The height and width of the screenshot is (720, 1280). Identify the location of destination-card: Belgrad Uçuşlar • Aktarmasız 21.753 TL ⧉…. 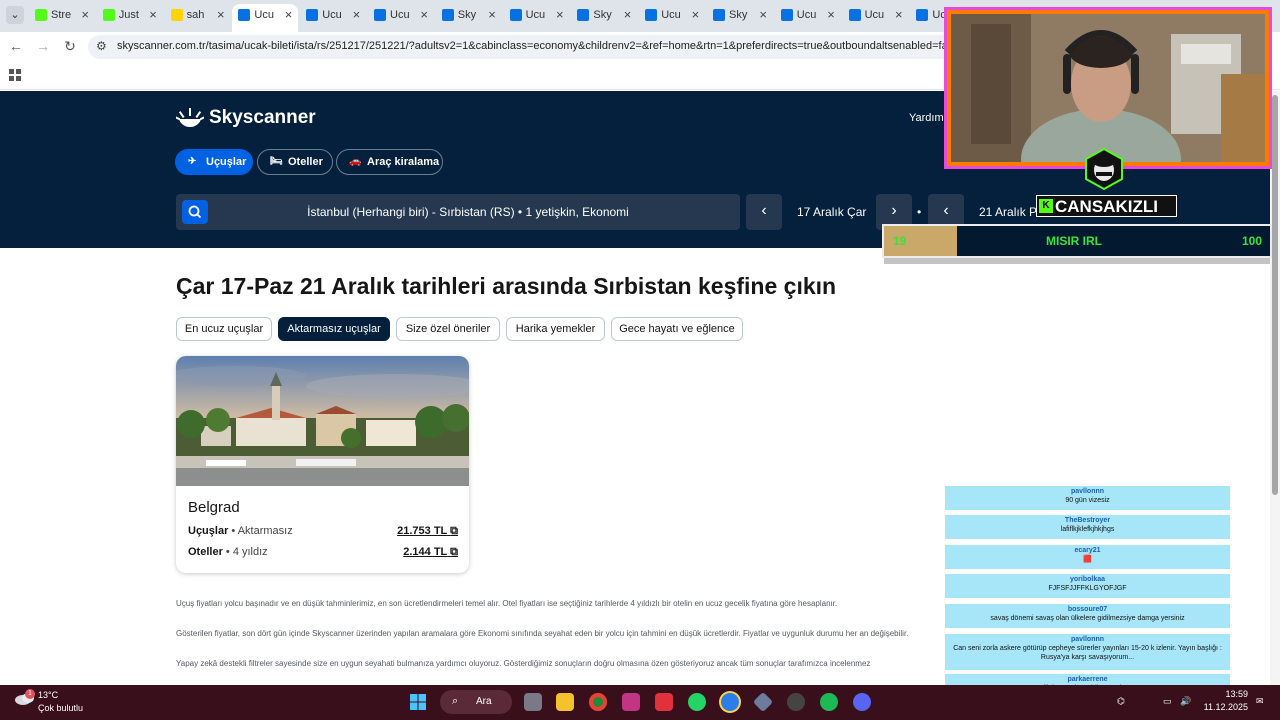
(322, 464).